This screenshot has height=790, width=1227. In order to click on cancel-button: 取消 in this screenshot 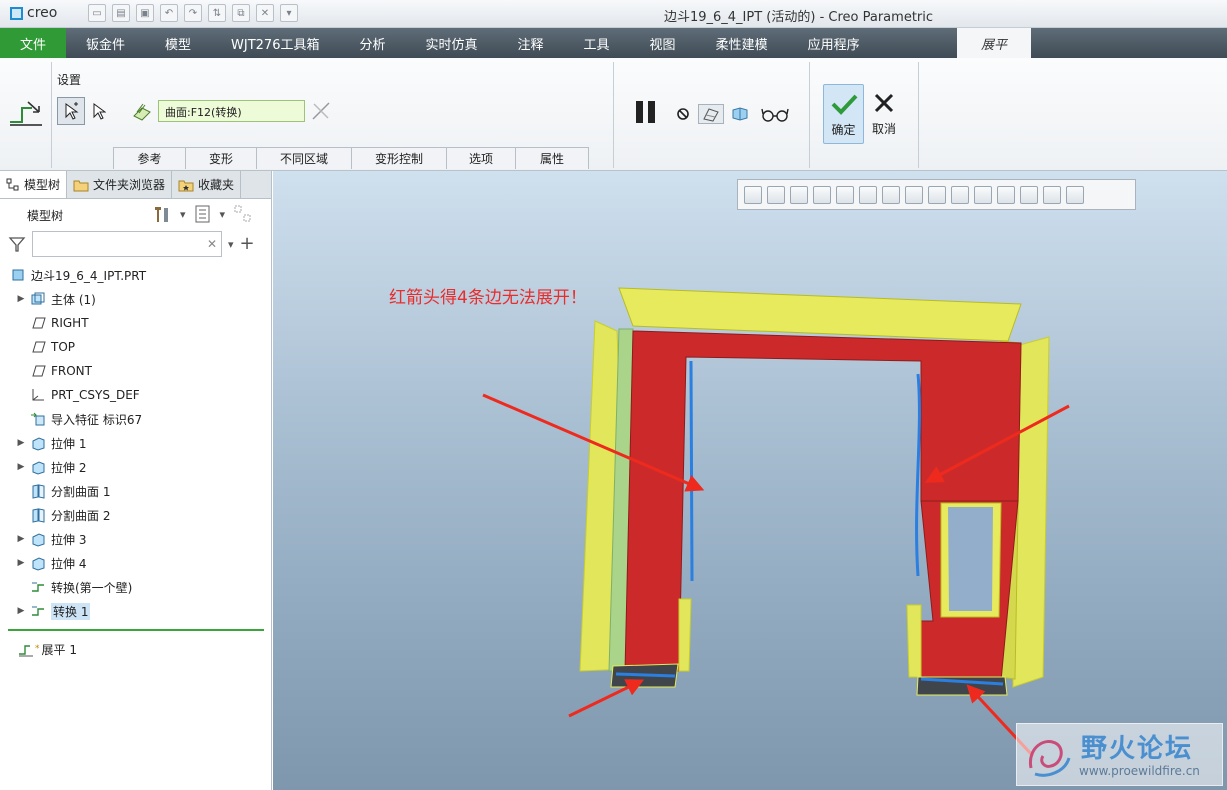, I will do `click(884, 114)`.